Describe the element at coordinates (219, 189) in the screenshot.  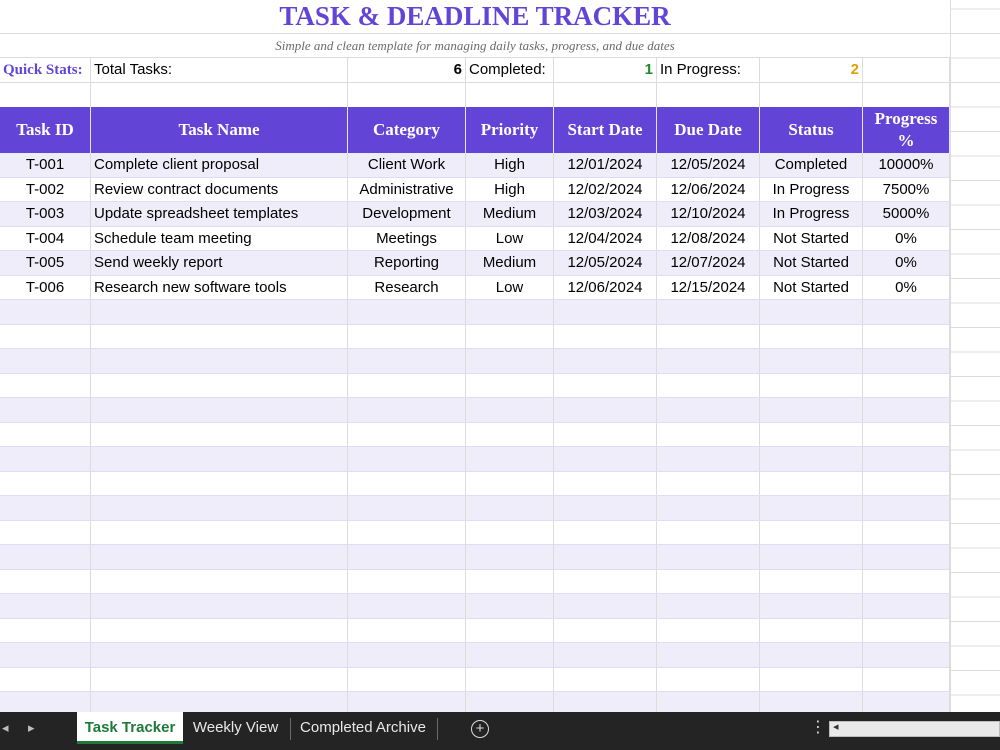
I see `task-name-cell: Review contract documents` at that location.